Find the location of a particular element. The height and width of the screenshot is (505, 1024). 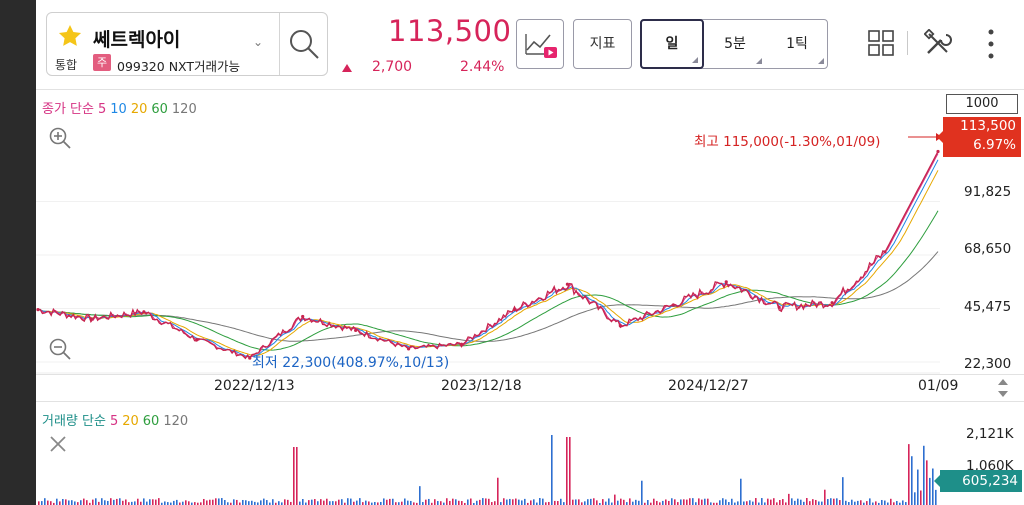

market-tag: 통합 is located at coordinates (66, 65).